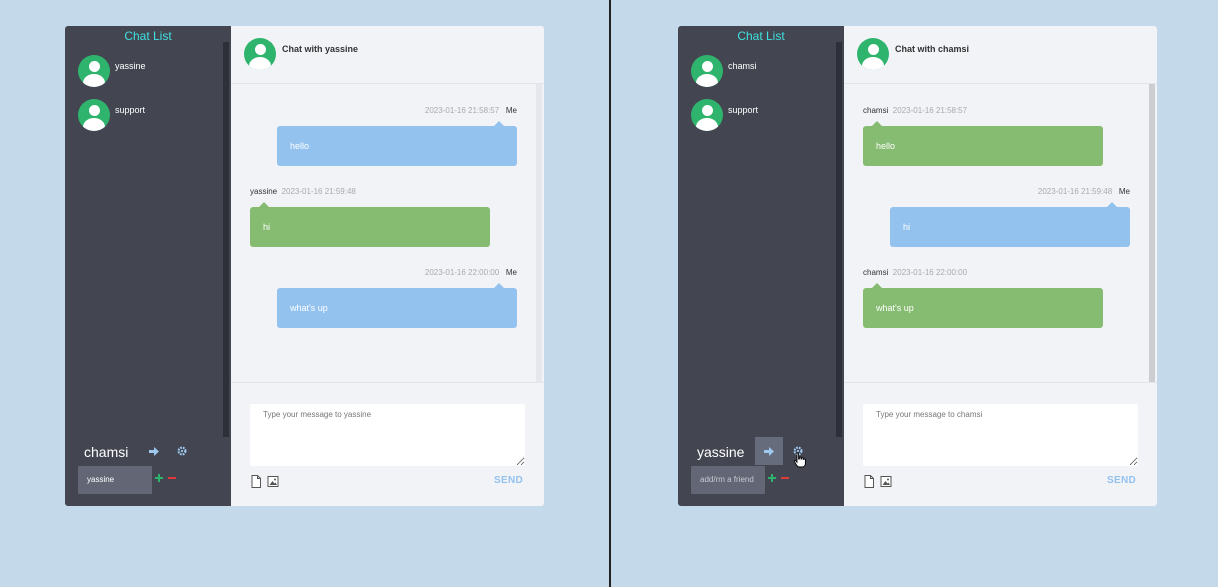 This screenshot has height=587, width=1218. I want to click on contact-name: yassine, so click(130, 66).